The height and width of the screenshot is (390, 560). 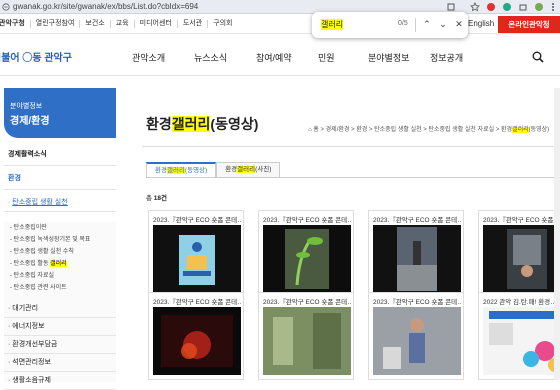 What do you see at coordinates (193, 24) in the screenshot?
I see `util-link-library: 도서관` at bounding box center [193, 24].